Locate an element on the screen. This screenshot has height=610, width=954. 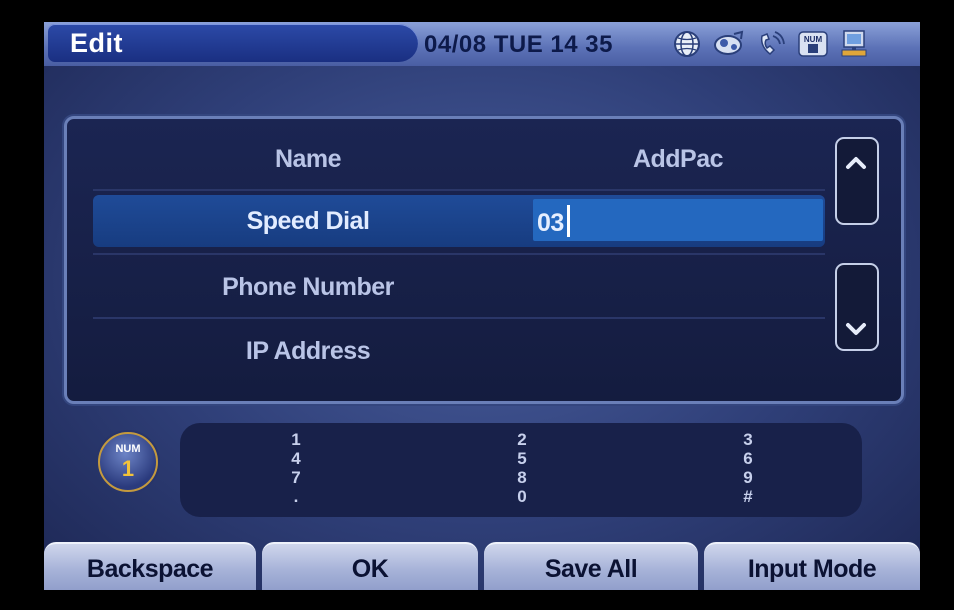
softkey-label: Backspace is located at coordinates (150, 569).